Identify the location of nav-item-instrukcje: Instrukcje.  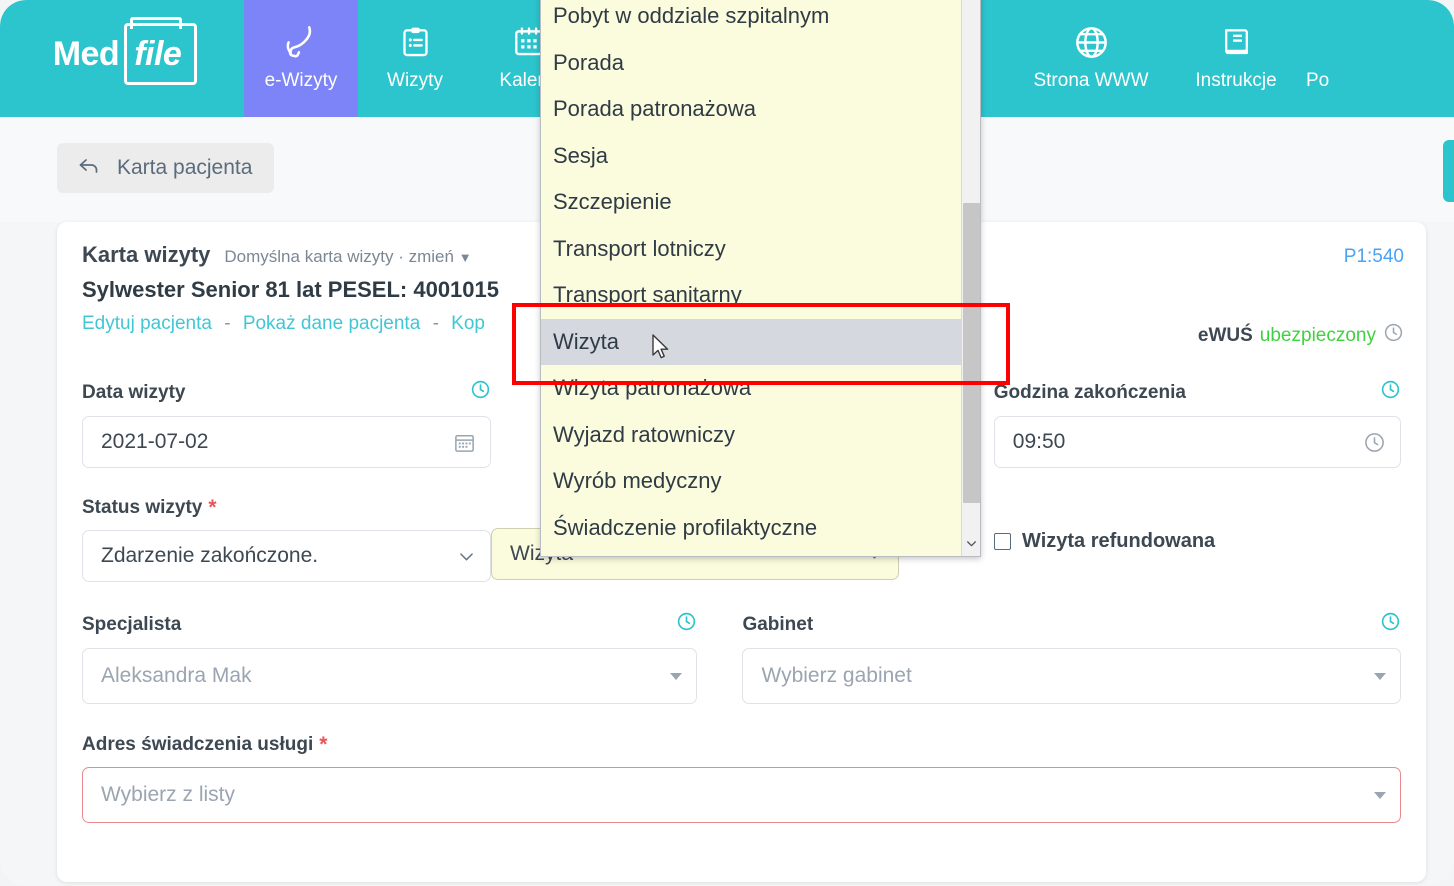
(1236, 58).